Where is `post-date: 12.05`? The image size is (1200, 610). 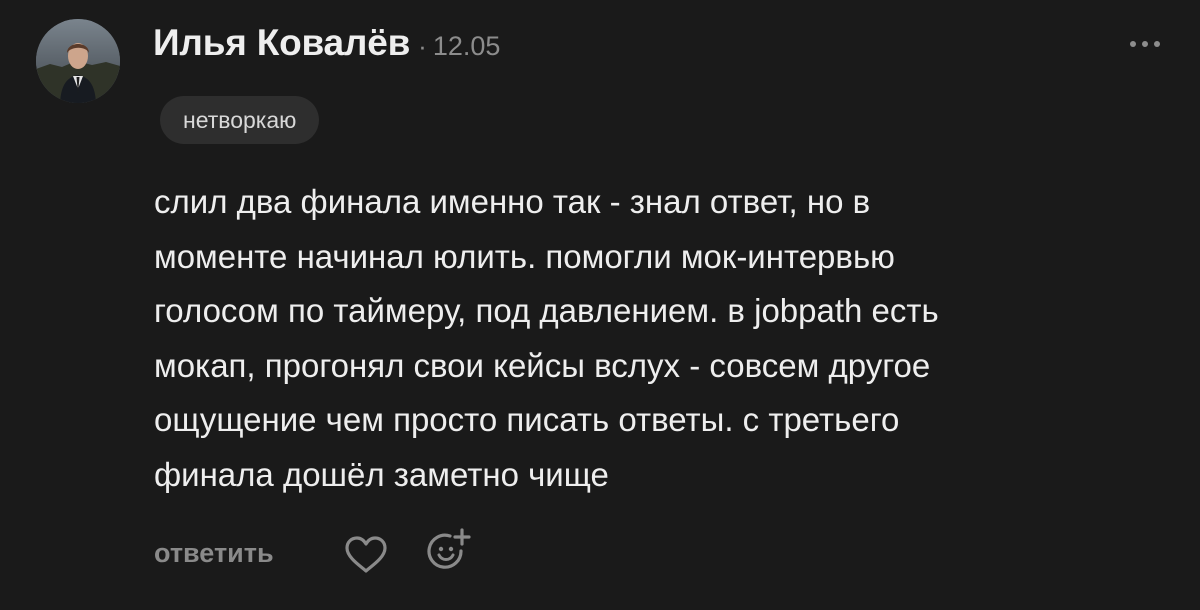
post-date: 12.05 is located at coordinates (466, 46).